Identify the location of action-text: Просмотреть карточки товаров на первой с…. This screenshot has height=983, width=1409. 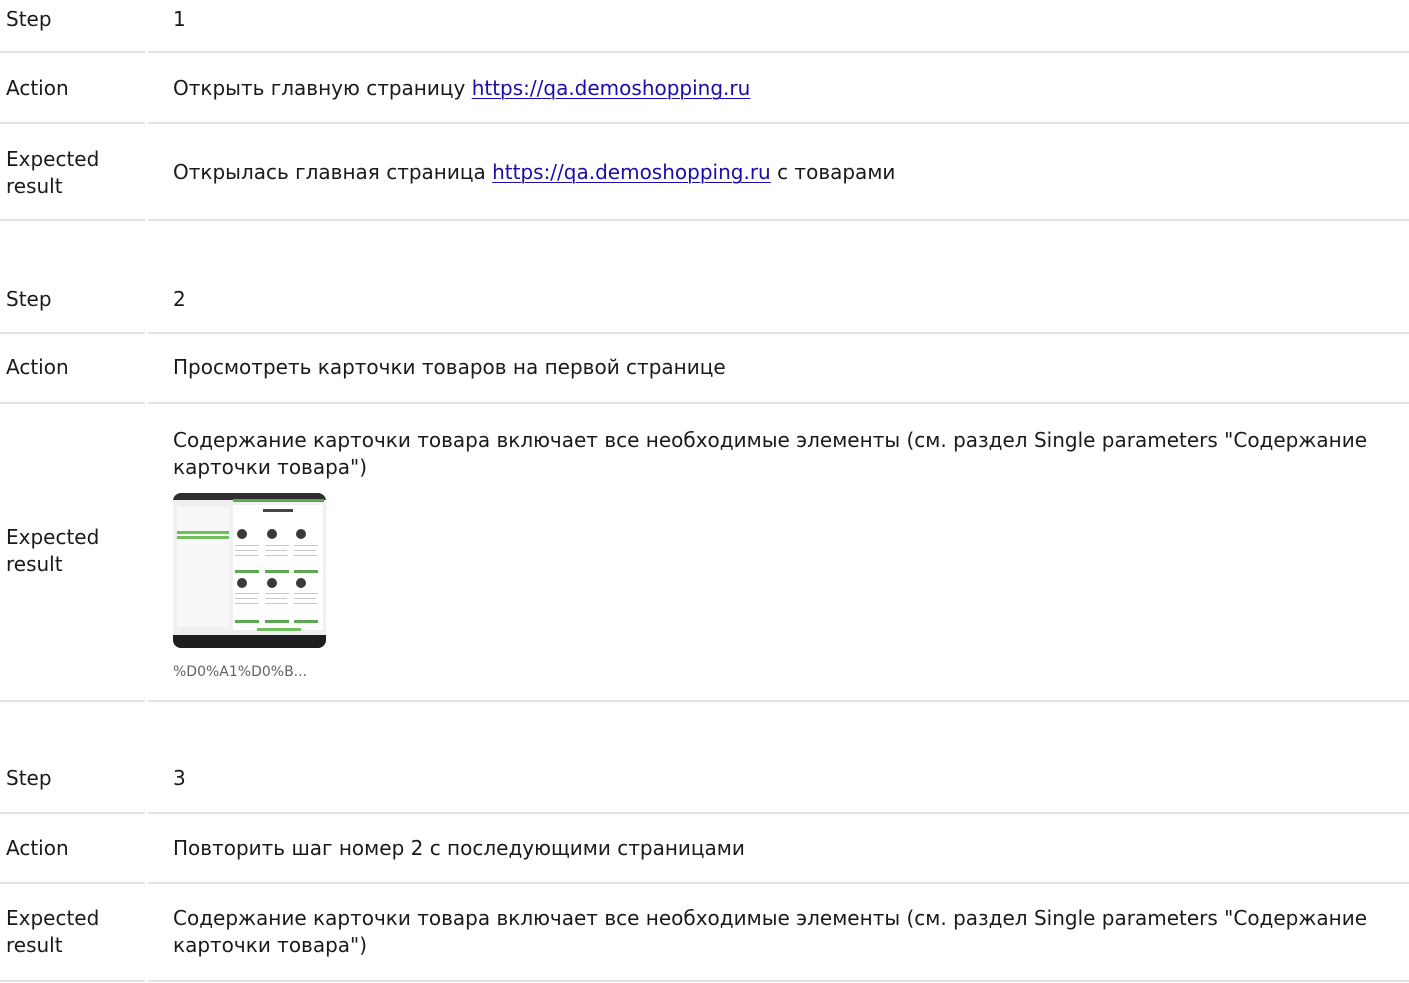
(449, 367).